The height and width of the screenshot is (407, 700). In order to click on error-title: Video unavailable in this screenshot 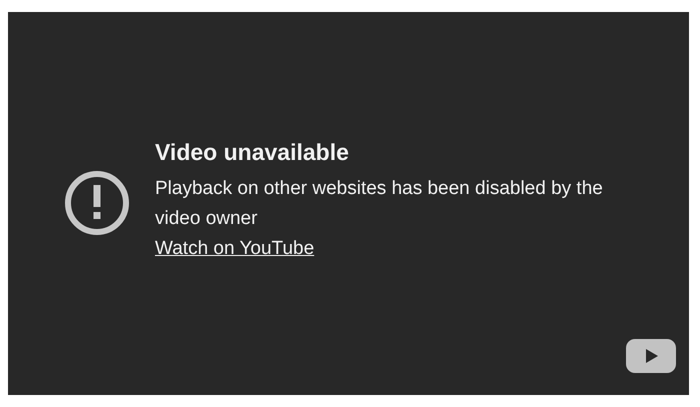, I will do `click(252, 152)`.